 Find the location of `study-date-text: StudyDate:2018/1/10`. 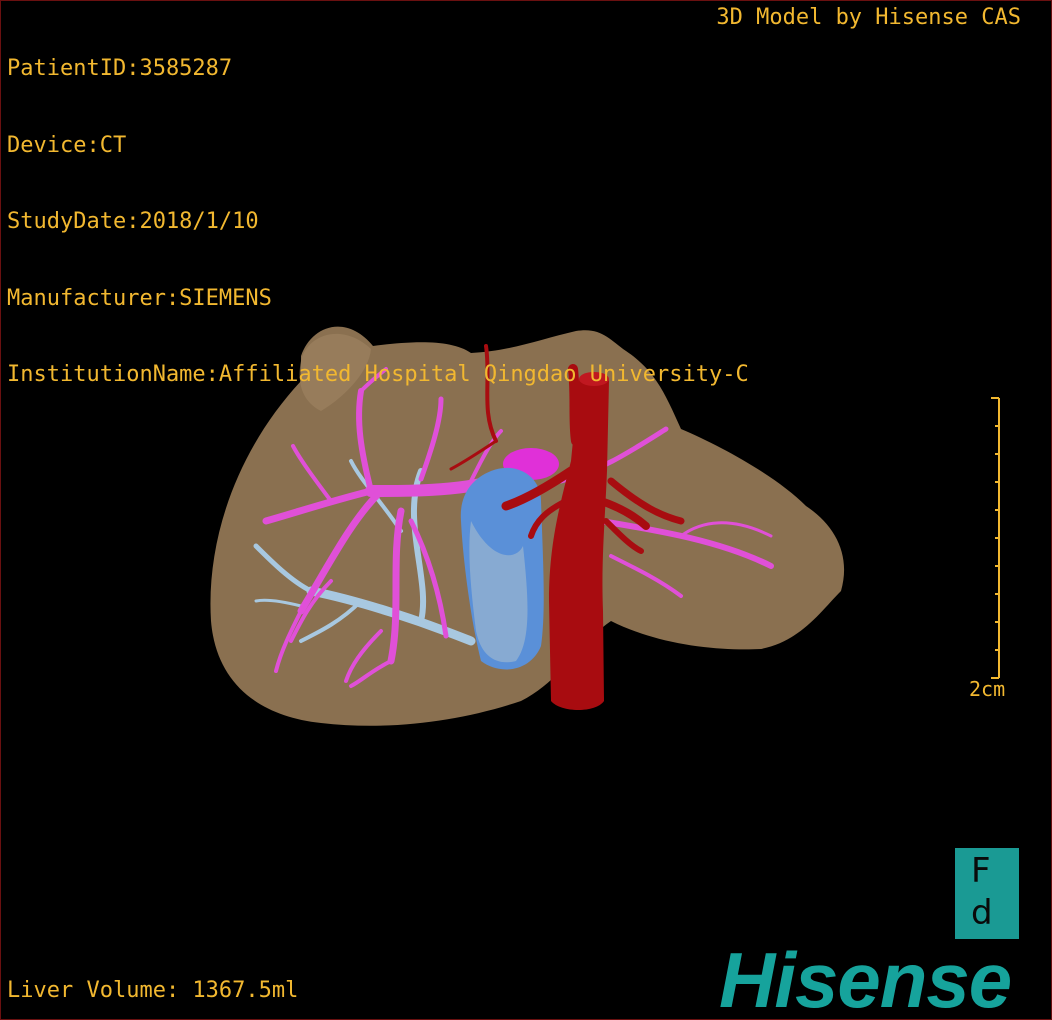

study-date-text: StudyDate:2018/1/10 is located at coordinates (133, 221).